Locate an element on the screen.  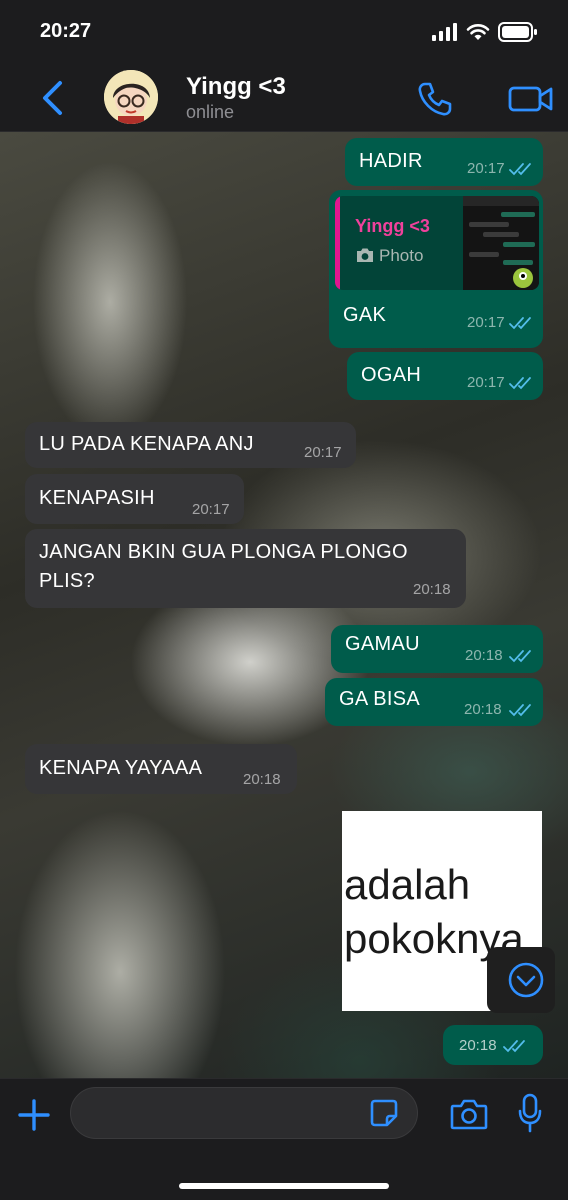
message-text: HADIR is located at coordinates (391, 161).